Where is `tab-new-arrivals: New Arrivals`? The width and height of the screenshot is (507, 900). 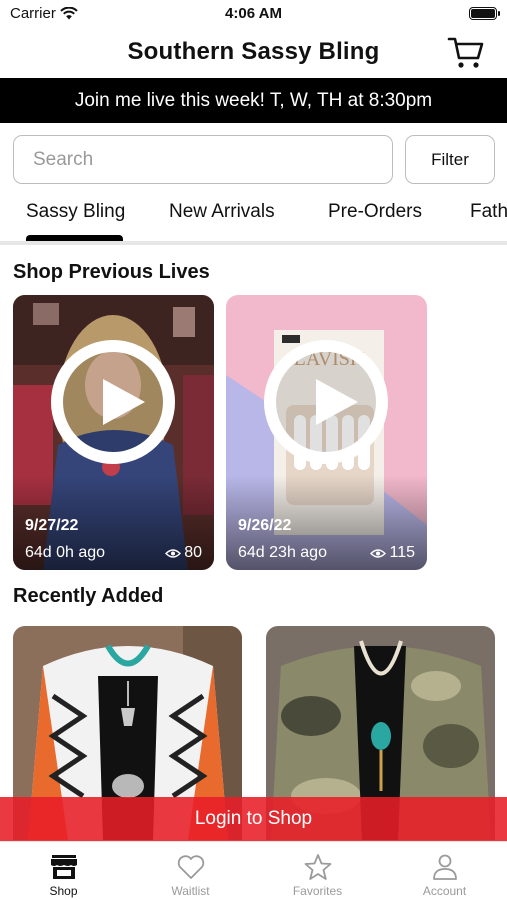 tab-new-arrivals: New Arrivals is located at coordinates (222, 212).